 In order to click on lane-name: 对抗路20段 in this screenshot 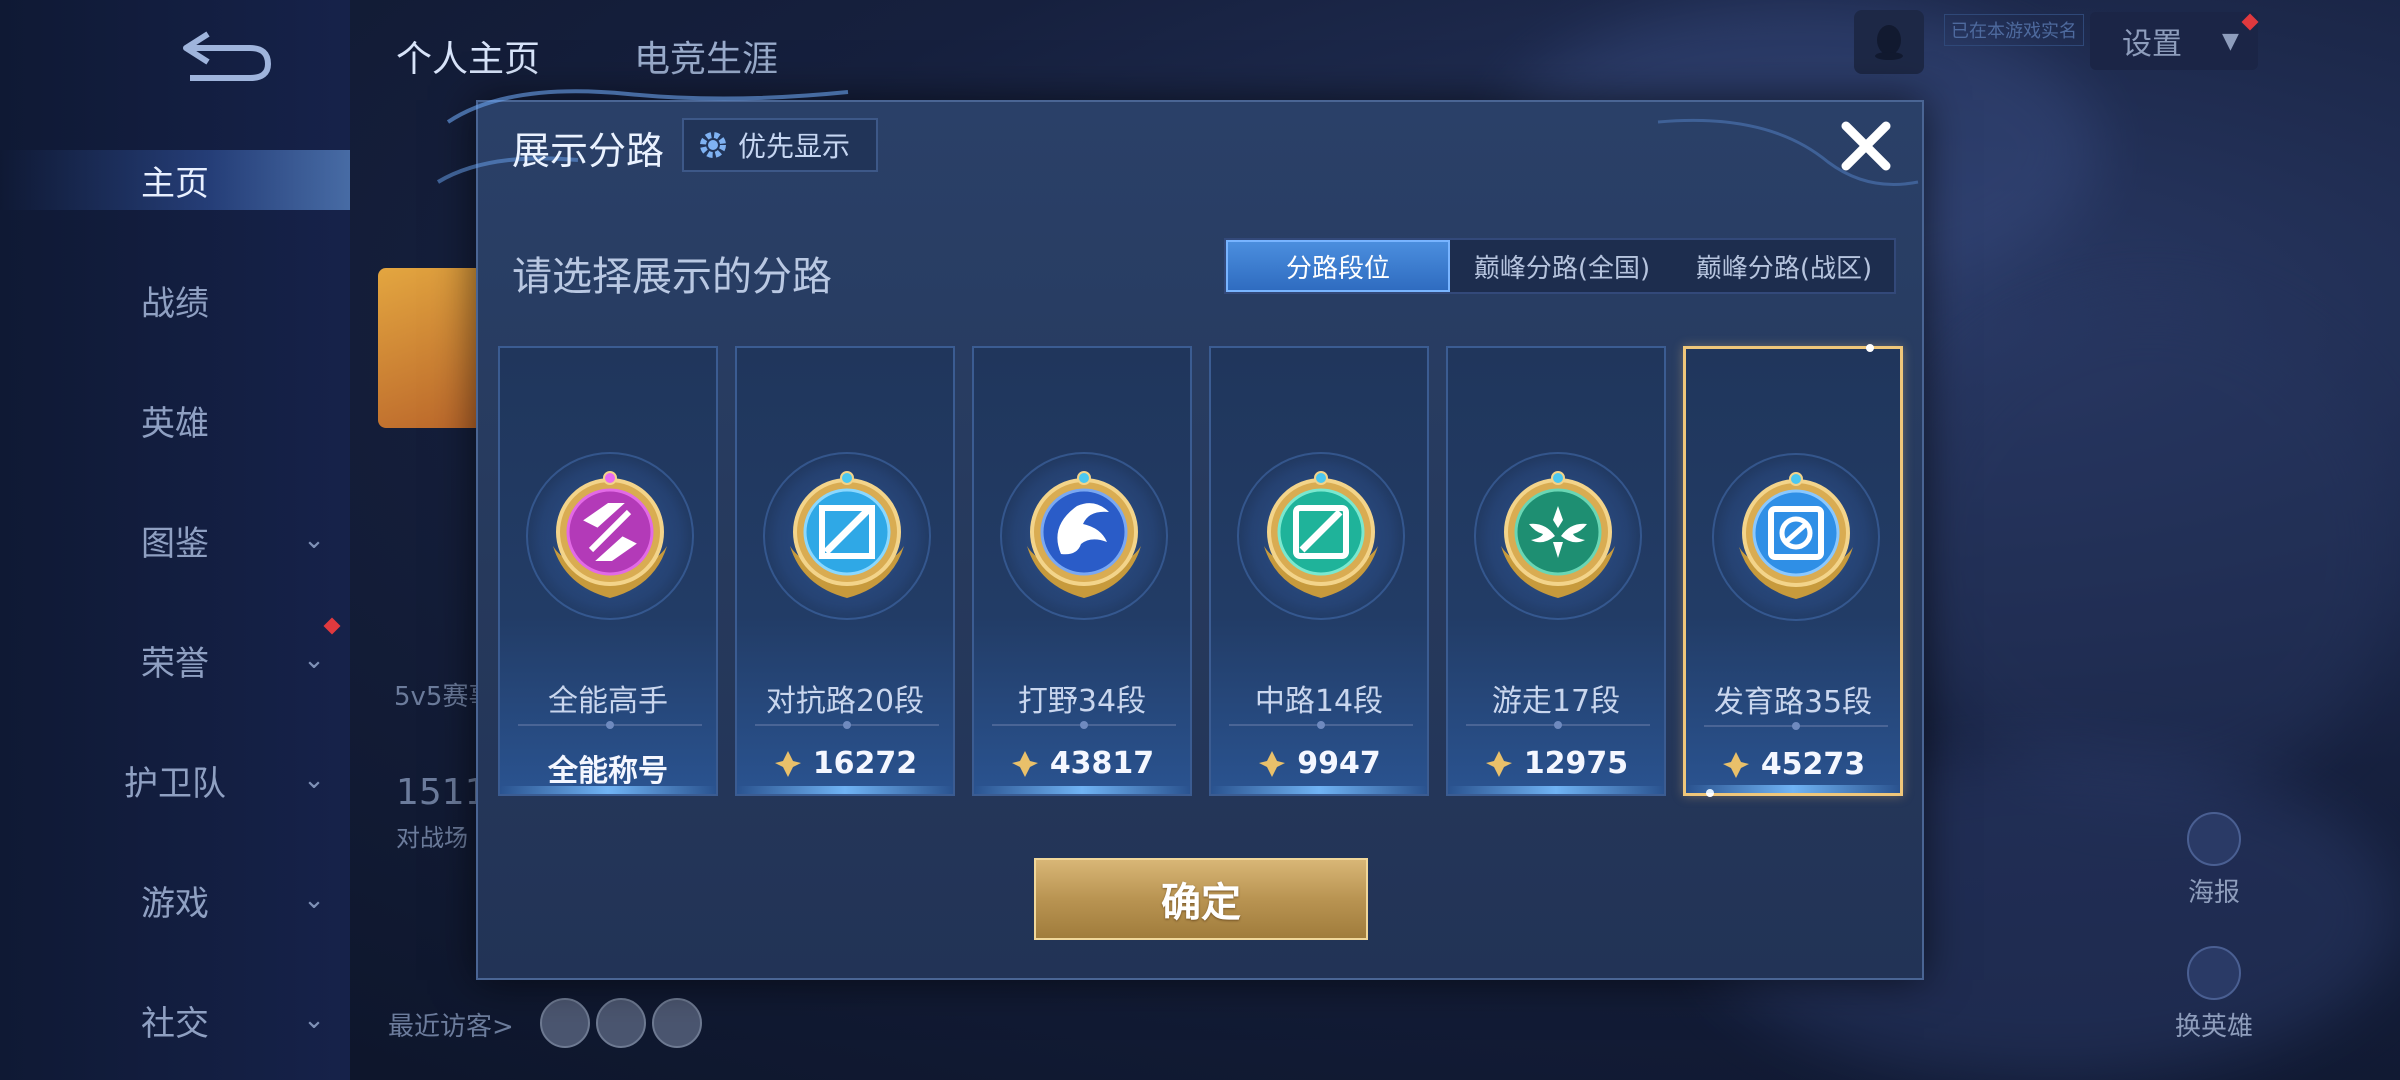, I will do `click(845, 701)`.